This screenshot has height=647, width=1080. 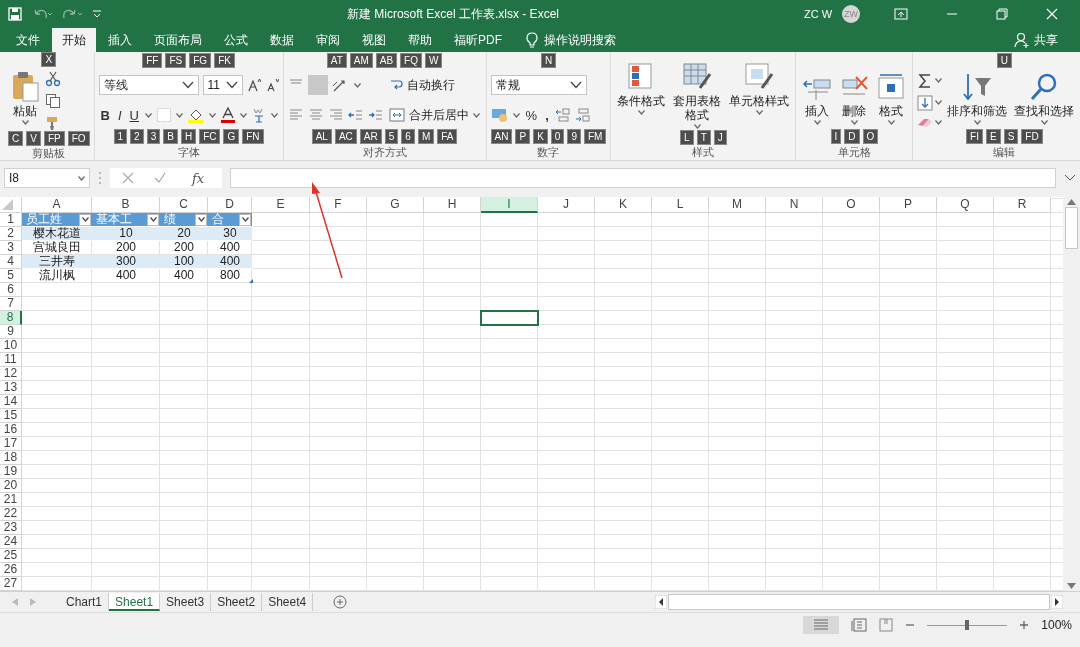 What do you see at coordinates (321, 136) in the screenshot?
I see `keytip-badge: AL` at bounding box center [321, 136].